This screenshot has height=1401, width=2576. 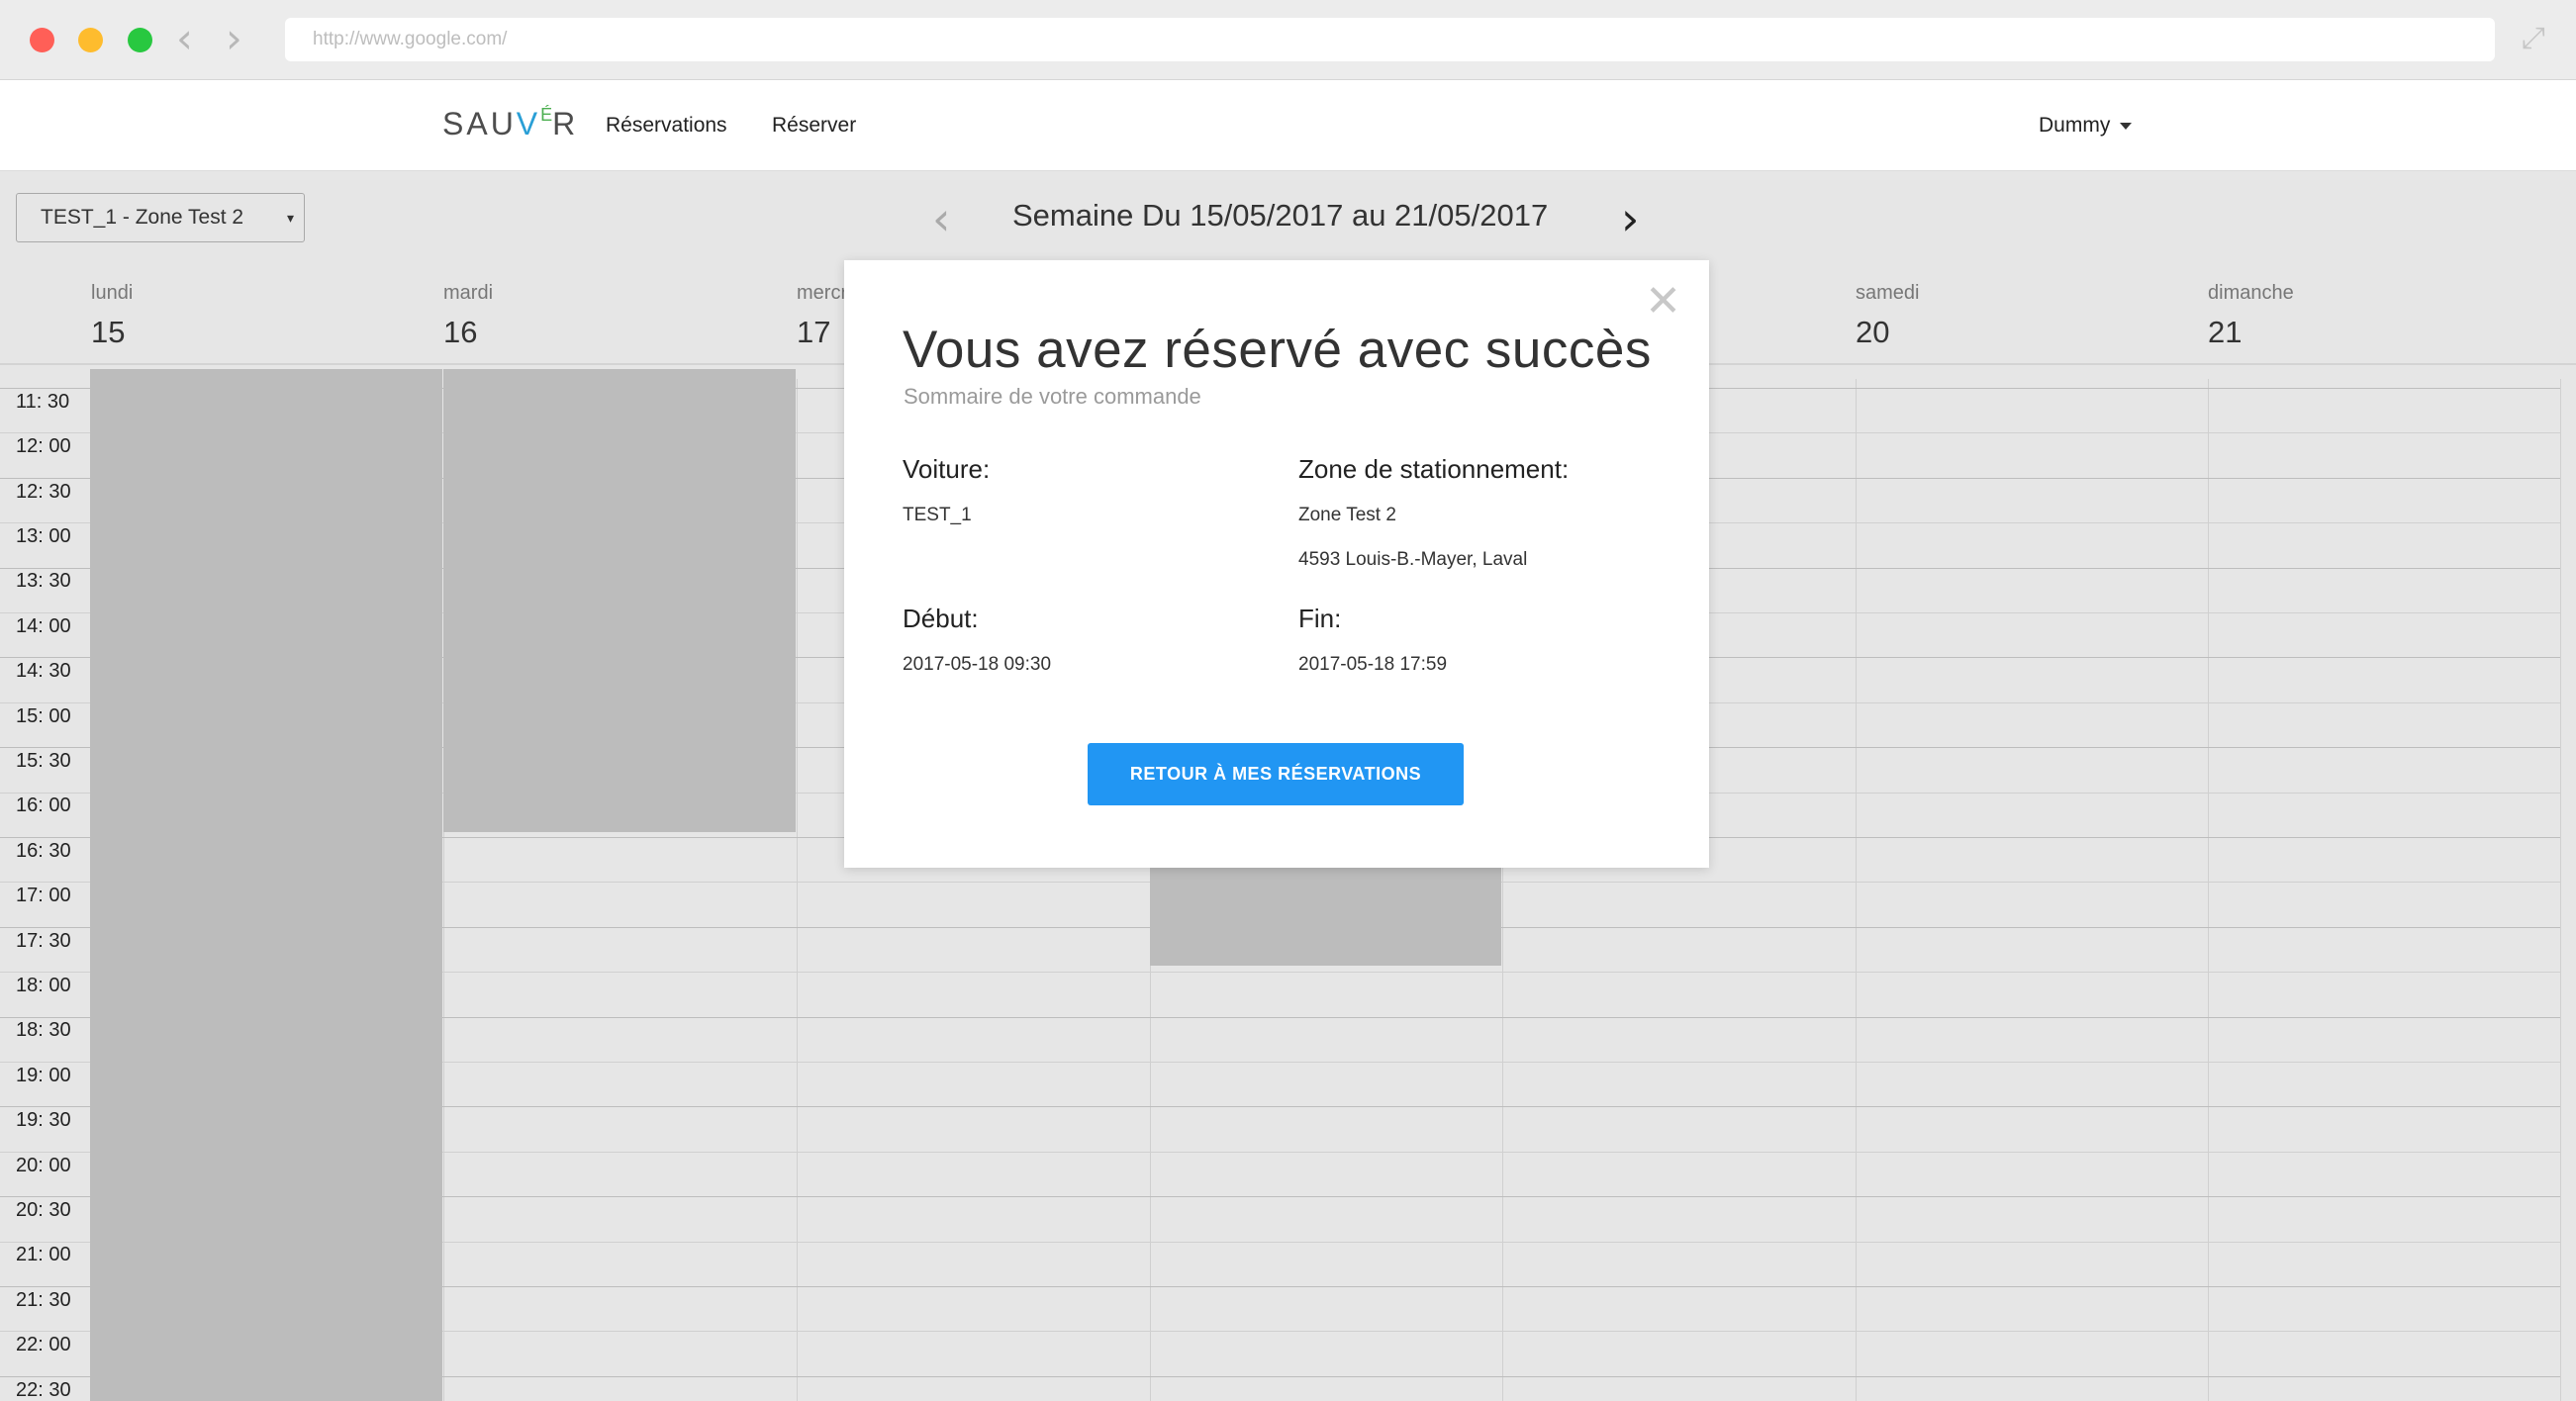 What do you see at coordinates (234, 38) in the screenshot?
I see `forward-arrow-icon: ›` at bounding box center [234, 38].